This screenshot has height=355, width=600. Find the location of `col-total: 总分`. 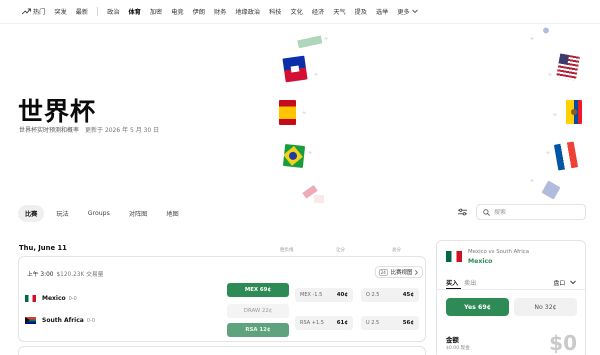

col-total: 总分 is located at coordinates (396, 250).